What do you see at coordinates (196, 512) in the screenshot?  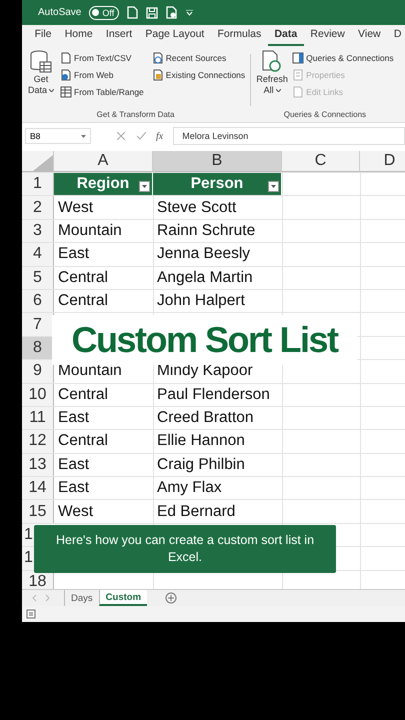 I see `table-cell-text: Ed Bernard` at bounding box center [196, 512].